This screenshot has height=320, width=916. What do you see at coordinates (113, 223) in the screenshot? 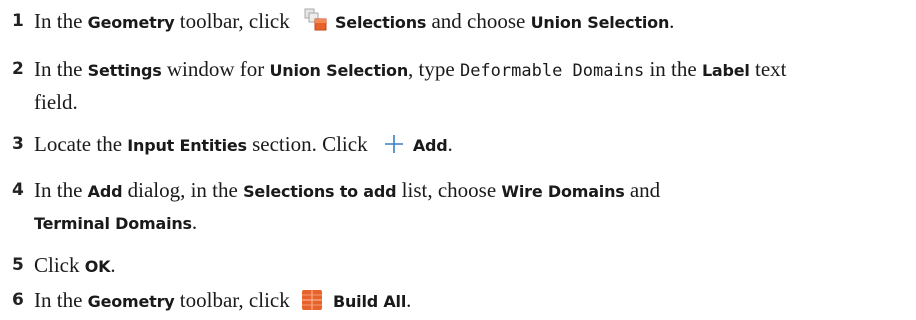
I see `terminal-domains-ref: Terminal Domains` at bounding box center [113, 223].